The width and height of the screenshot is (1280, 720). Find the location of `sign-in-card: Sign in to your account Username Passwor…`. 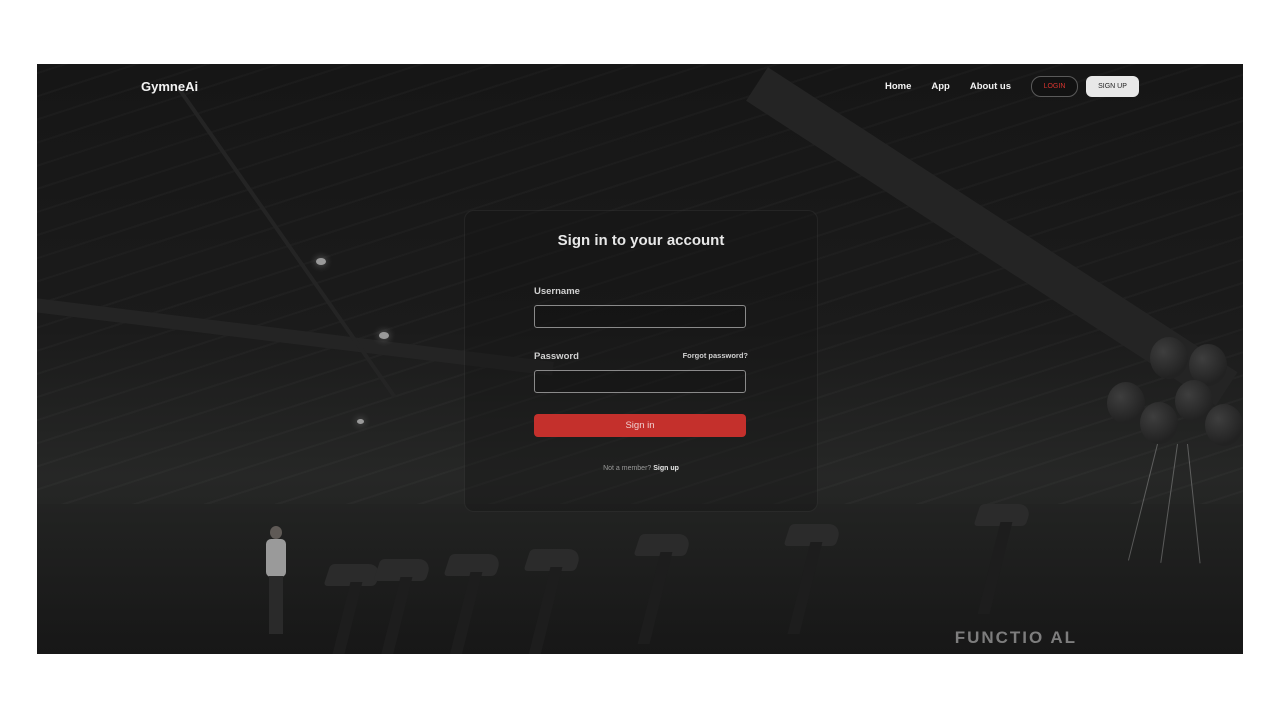

sign-in-card: Sign in to your account Username Passwor… is located at coordinates (641, 361).